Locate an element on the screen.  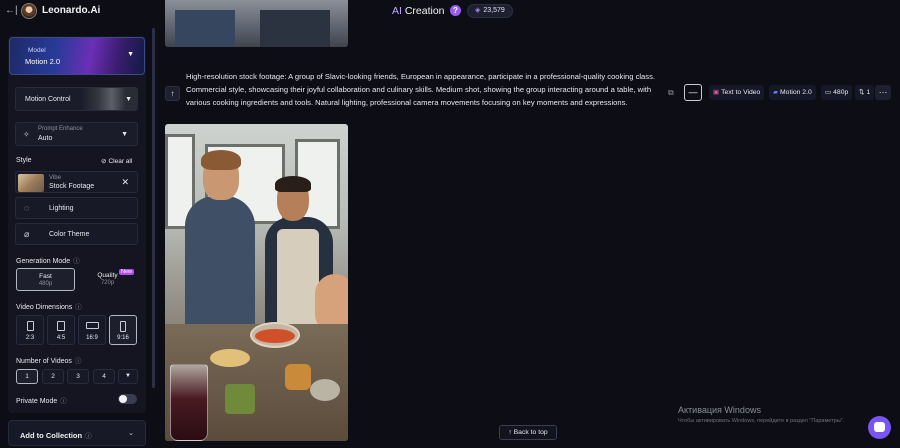
chevron-down-icon: ⌄ is located at coordinates (131, 433).